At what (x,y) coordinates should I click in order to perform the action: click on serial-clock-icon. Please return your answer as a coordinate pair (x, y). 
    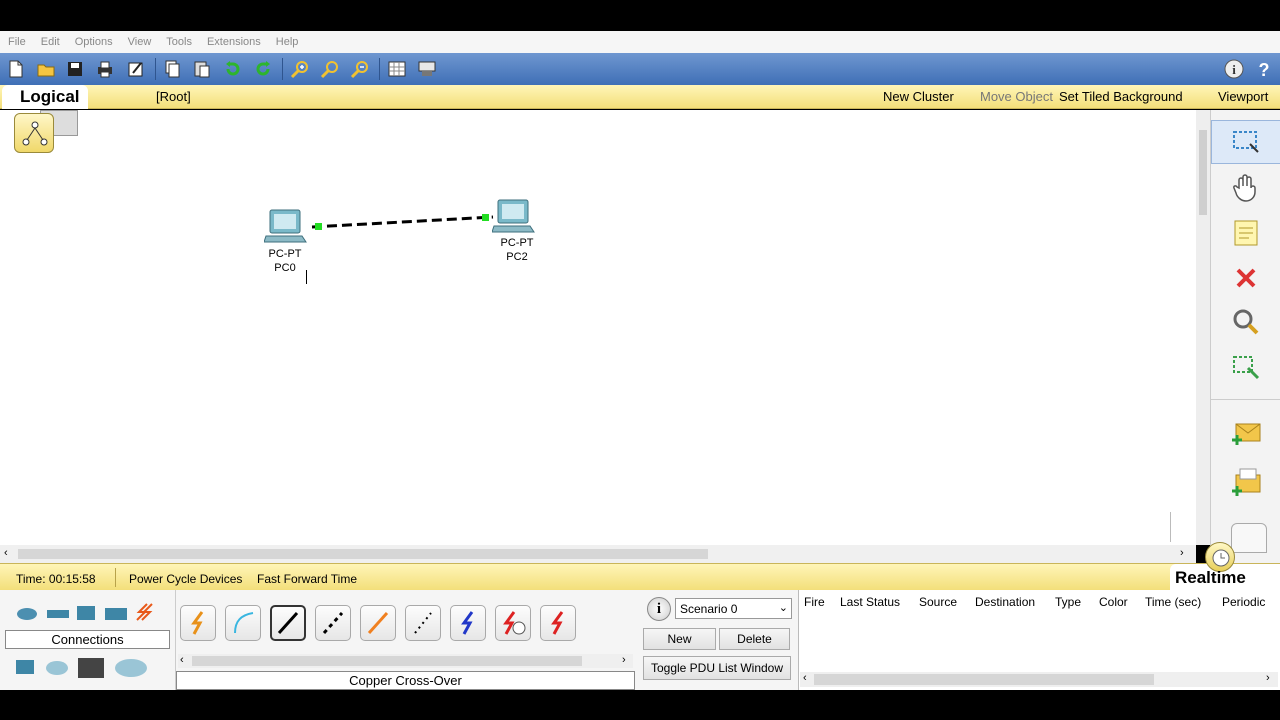
    Looking at the image, I should click on (514, 623).